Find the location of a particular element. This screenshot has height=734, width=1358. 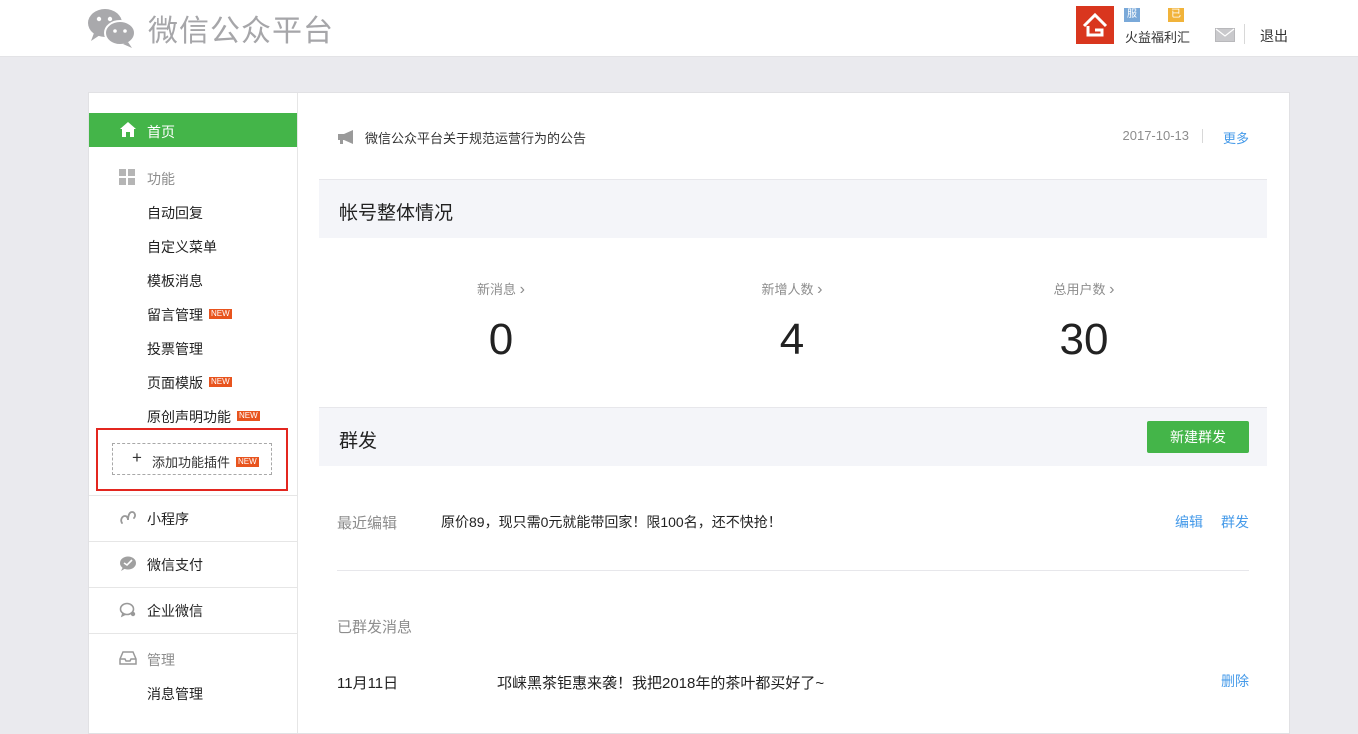

sidebar-item-label: 消息管理 is located at coordinates (175, 694).